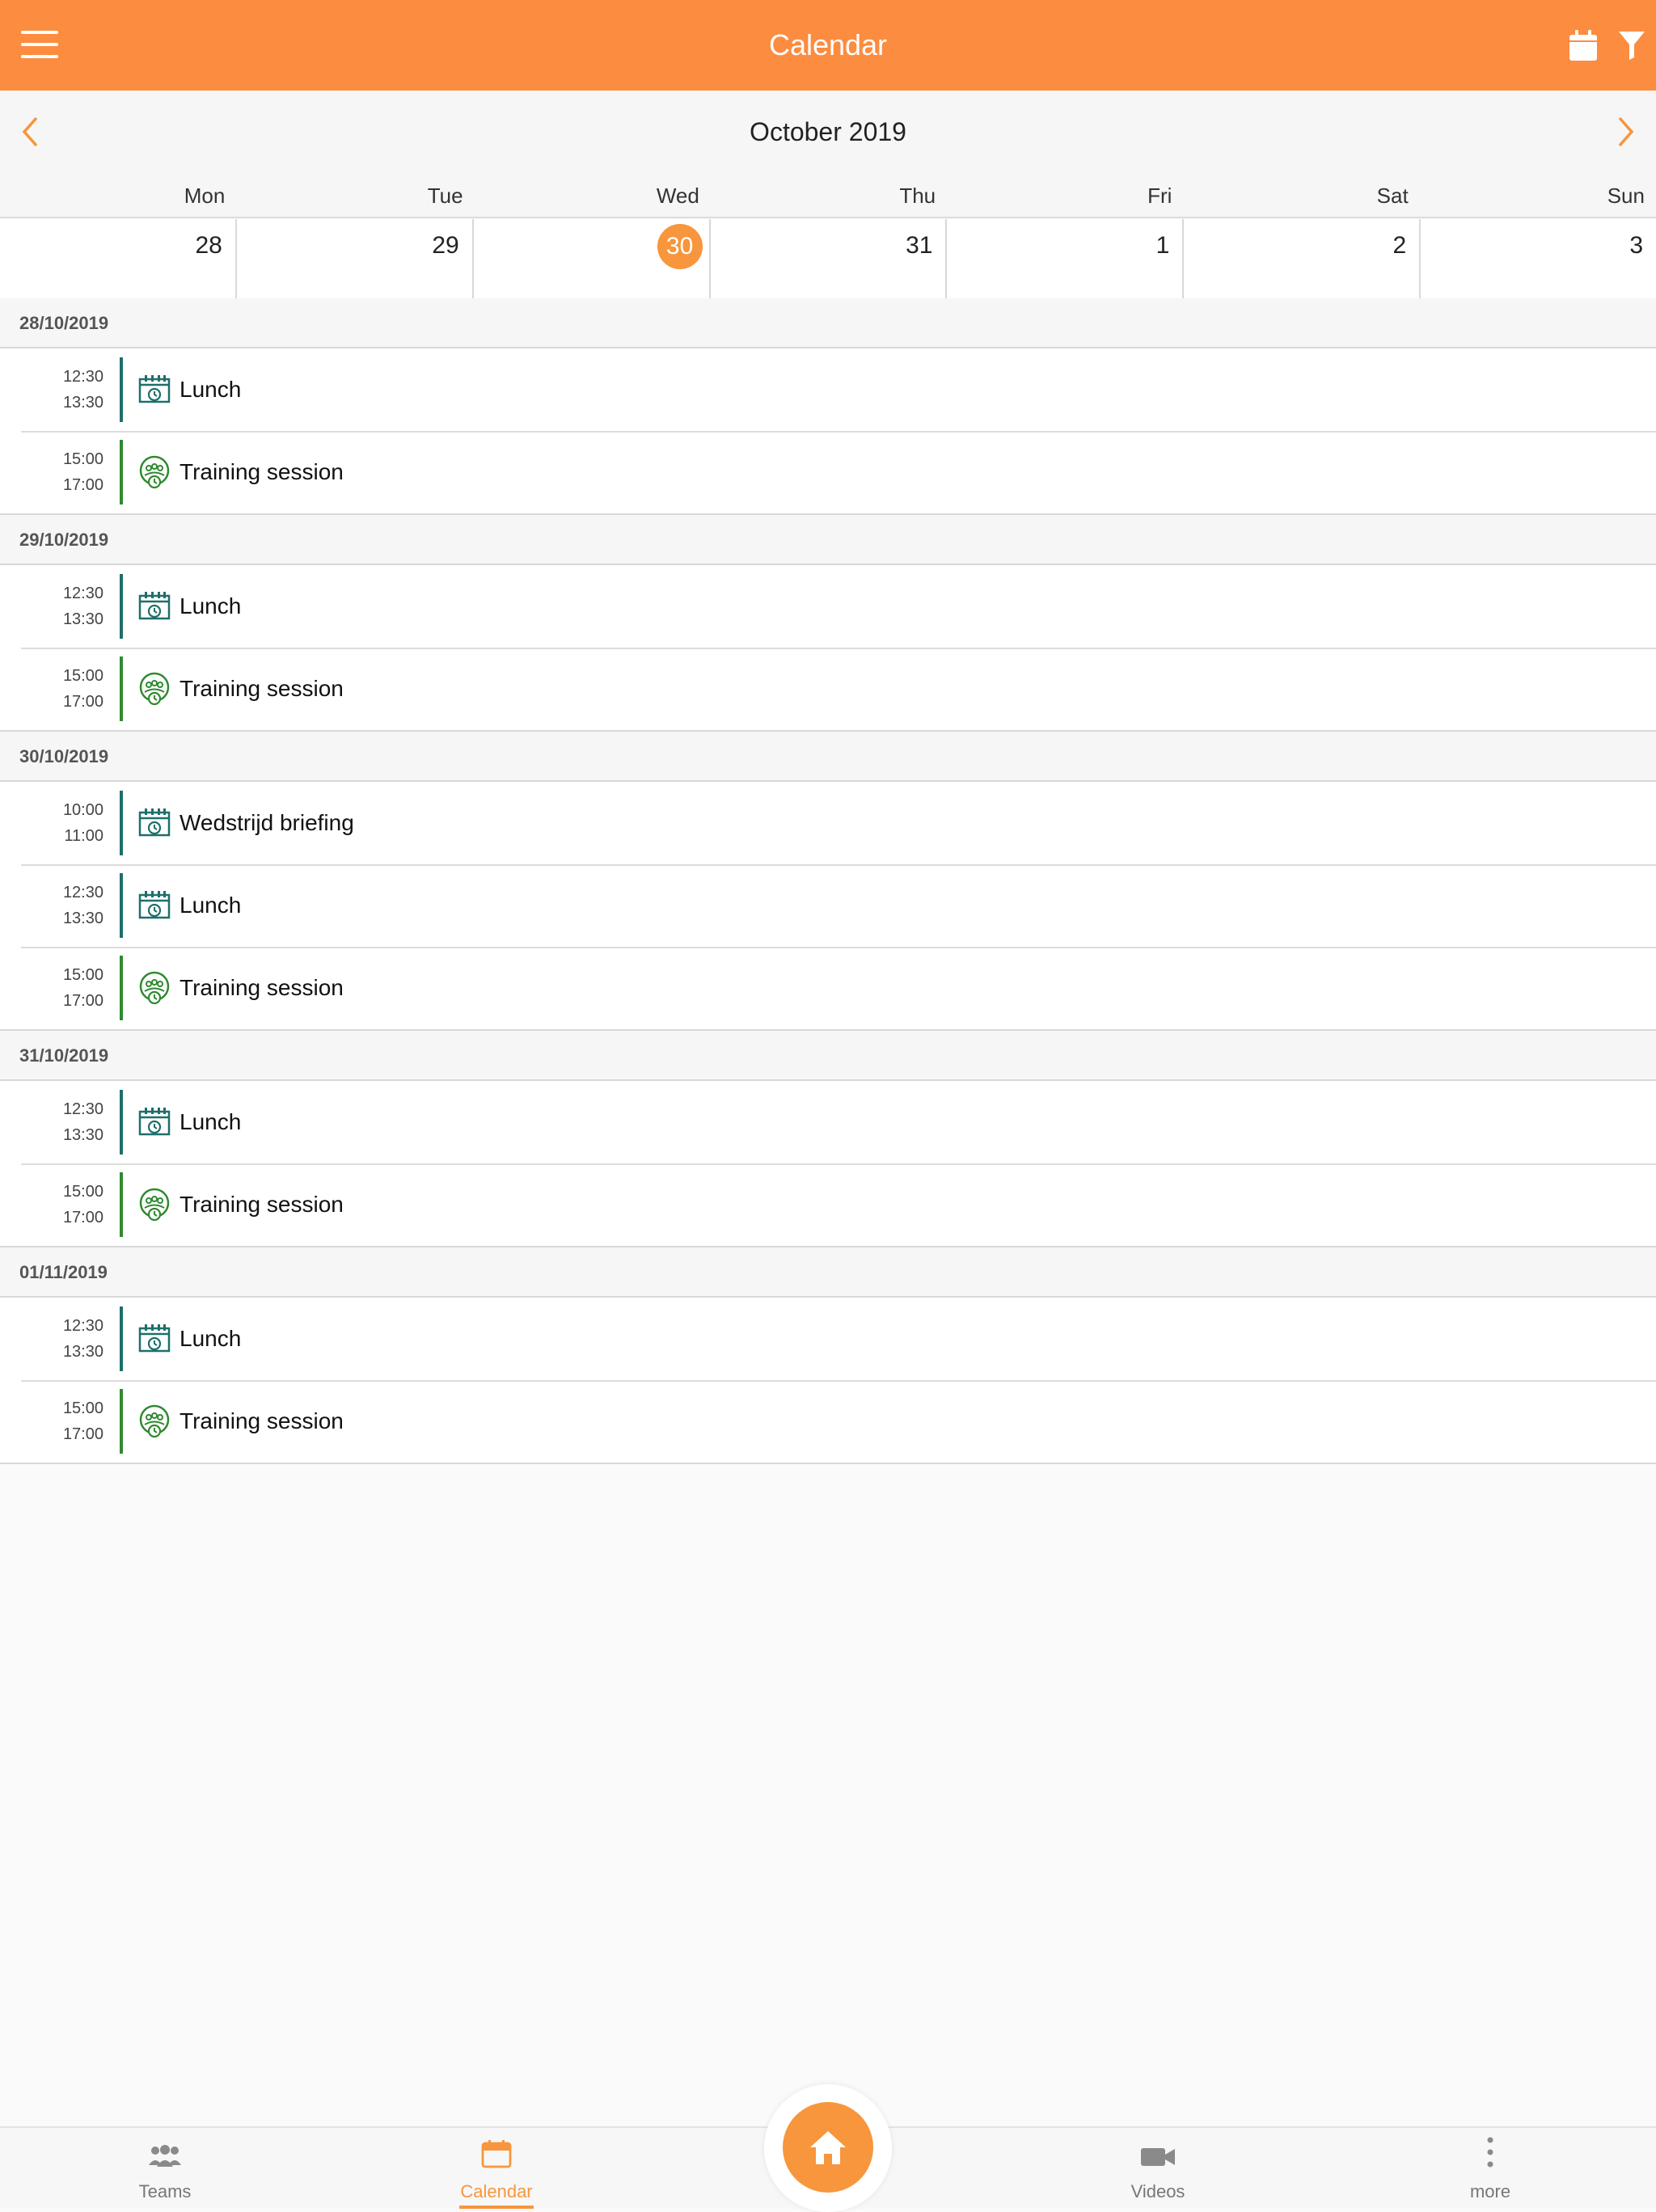 The height and width of the screenshot is (2212, 1656). I want to click on day-number: 31, so click(919, 245).